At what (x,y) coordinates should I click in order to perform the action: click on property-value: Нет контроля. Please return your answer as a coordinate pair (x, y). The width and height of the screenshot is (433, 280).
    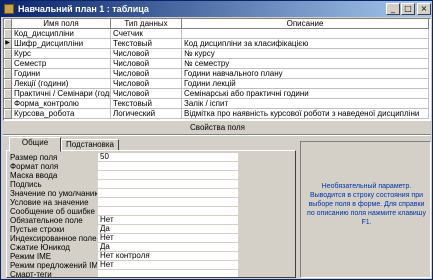
    Looking at the image, I should click on (168, 256).